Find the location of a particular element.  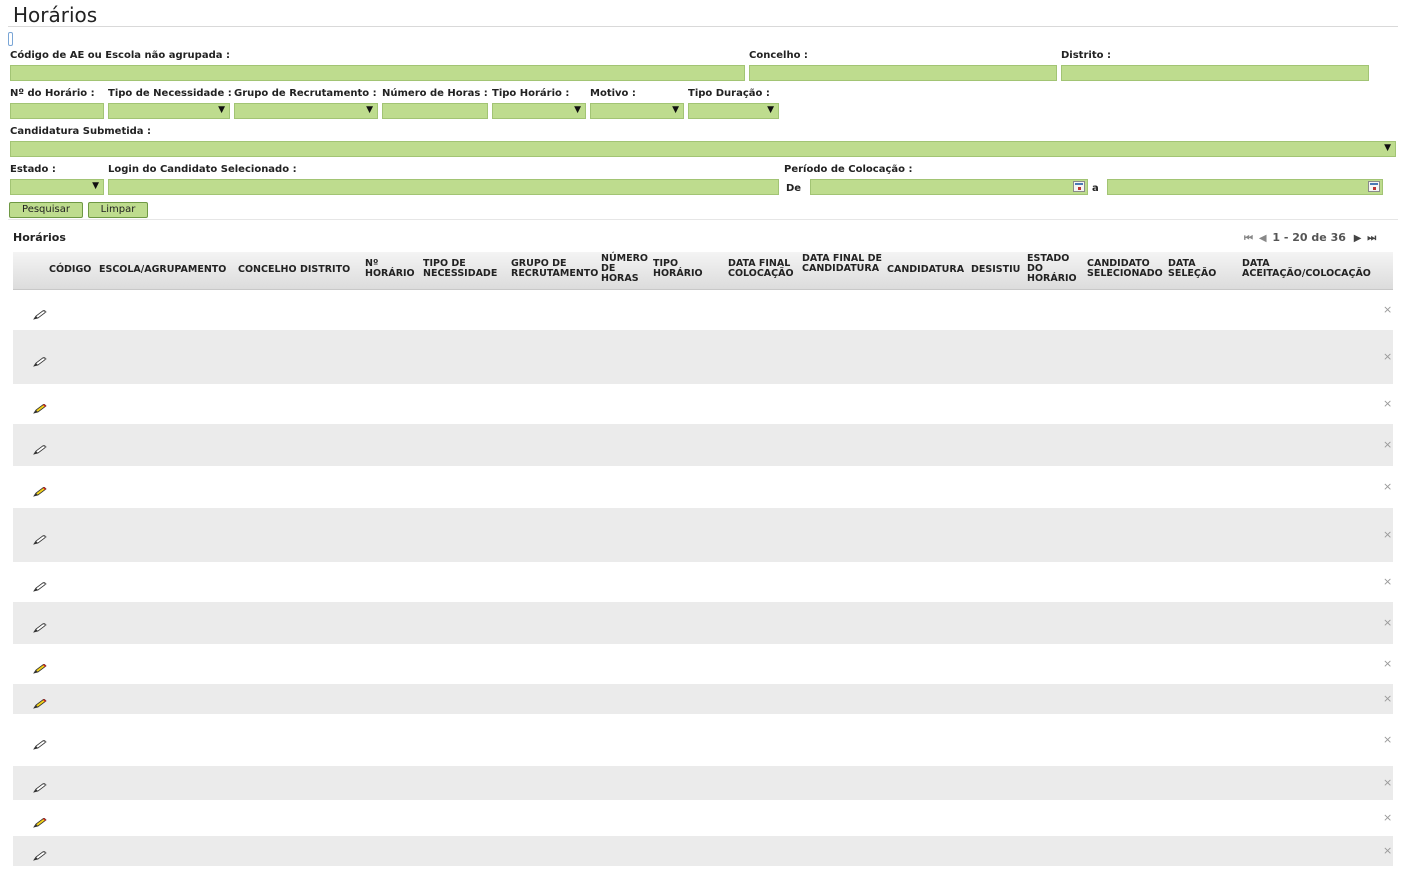

col-candidato-selecionado: CANDIDATO SELECIONADO is located at coordinates (1127, 269).